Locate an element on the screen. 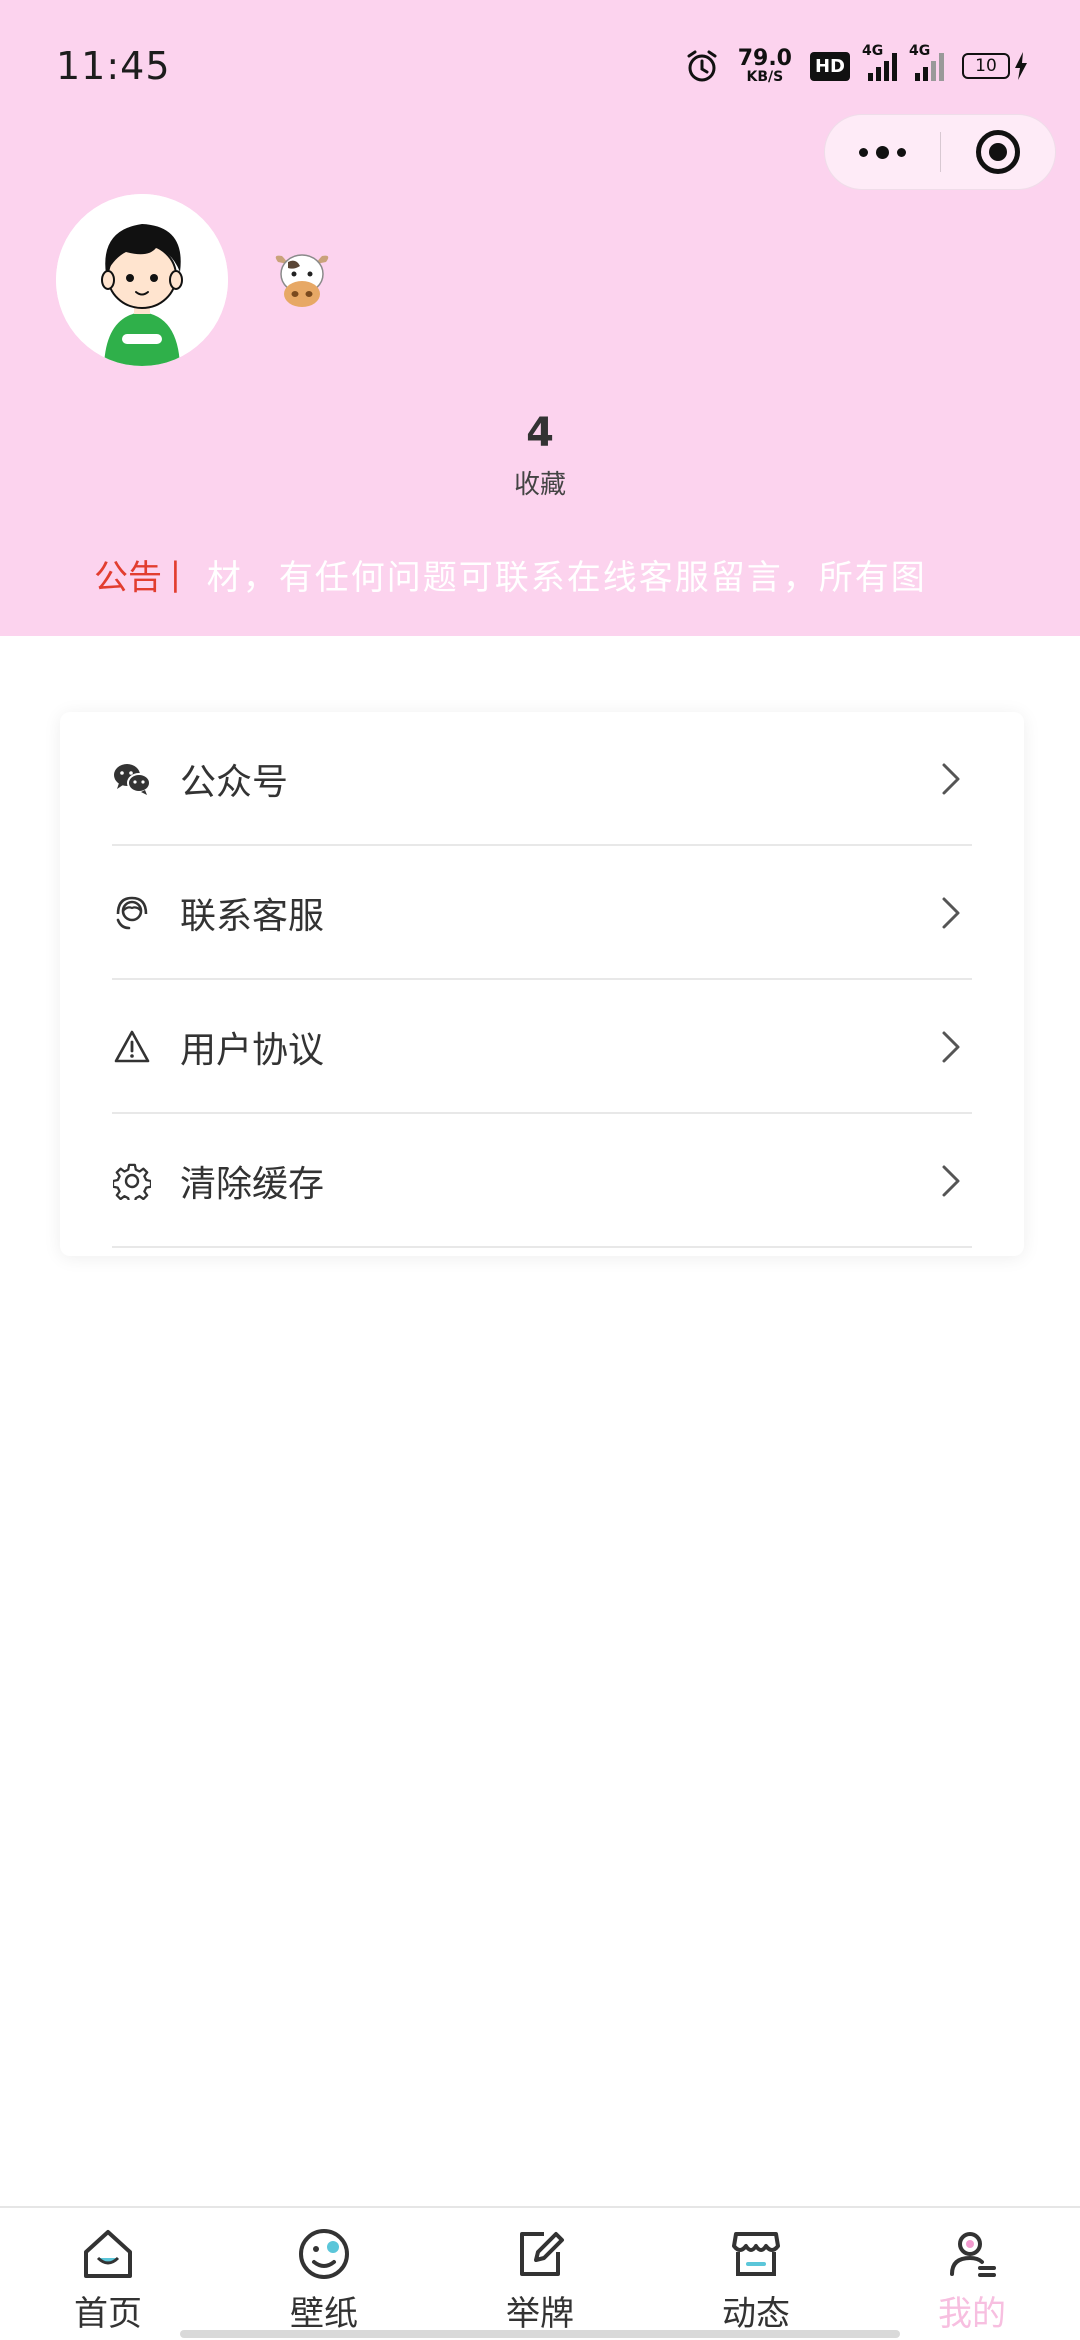 The width and height of the screenshot is (1080, 2340). notice-tag: 公告 is located at coordinates (128, 577).